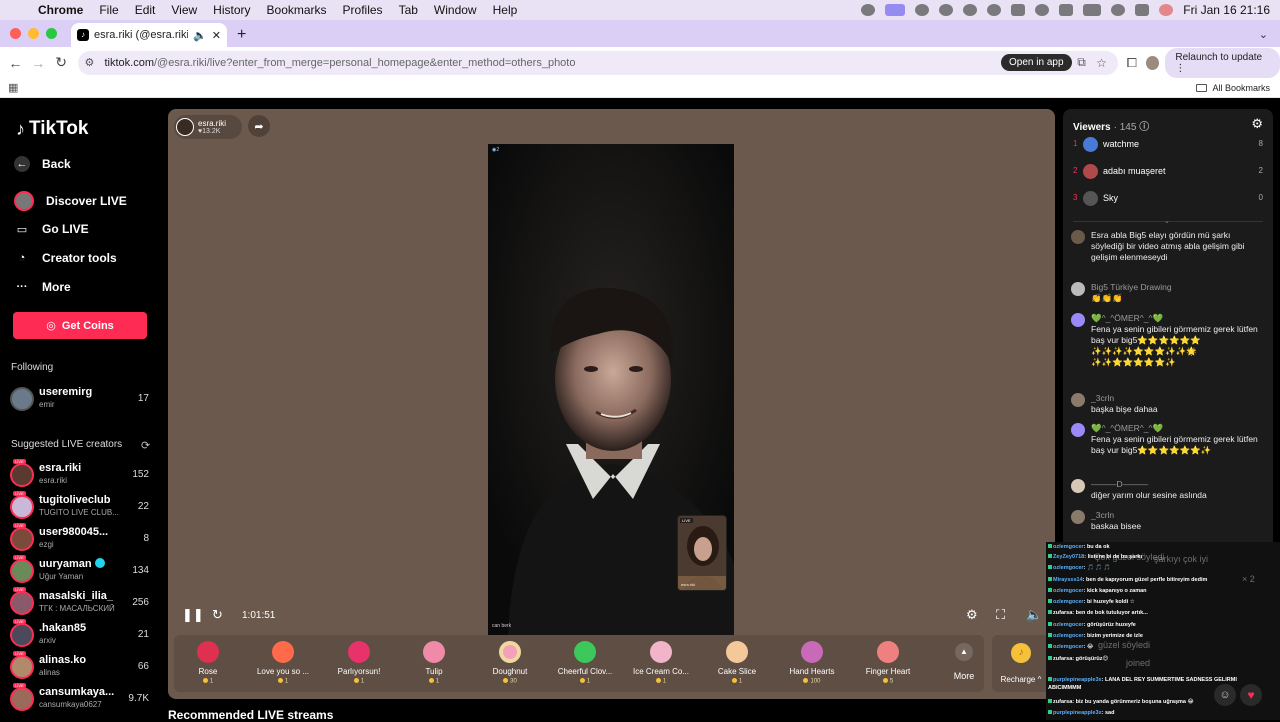  Describe the element at coordinates (1251, 695) in the screenshot. I see `heart-like-icon: ♥` at that location.